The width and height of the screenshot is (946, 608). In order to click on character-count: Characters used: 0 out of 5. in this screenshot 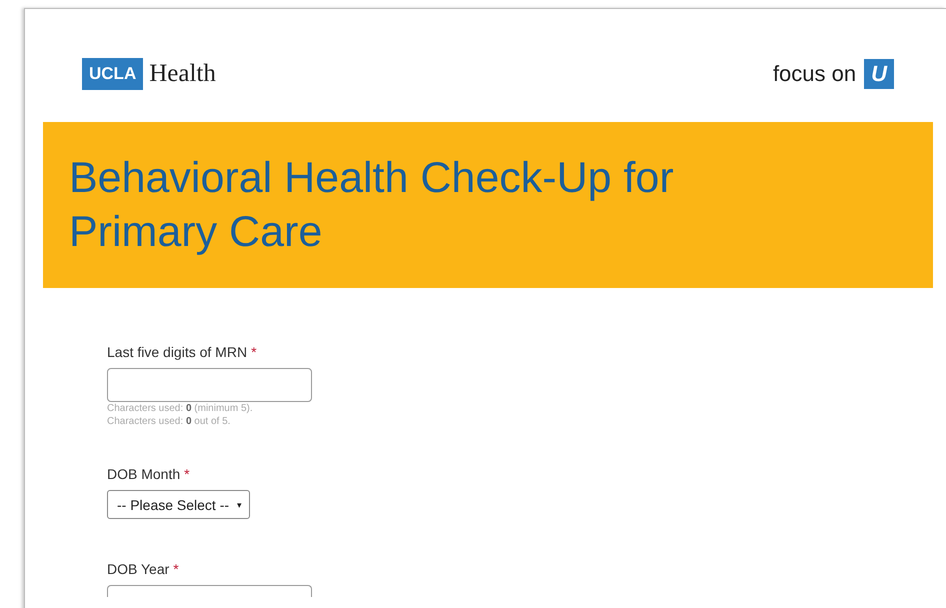, I will do `click(169, 421)`.